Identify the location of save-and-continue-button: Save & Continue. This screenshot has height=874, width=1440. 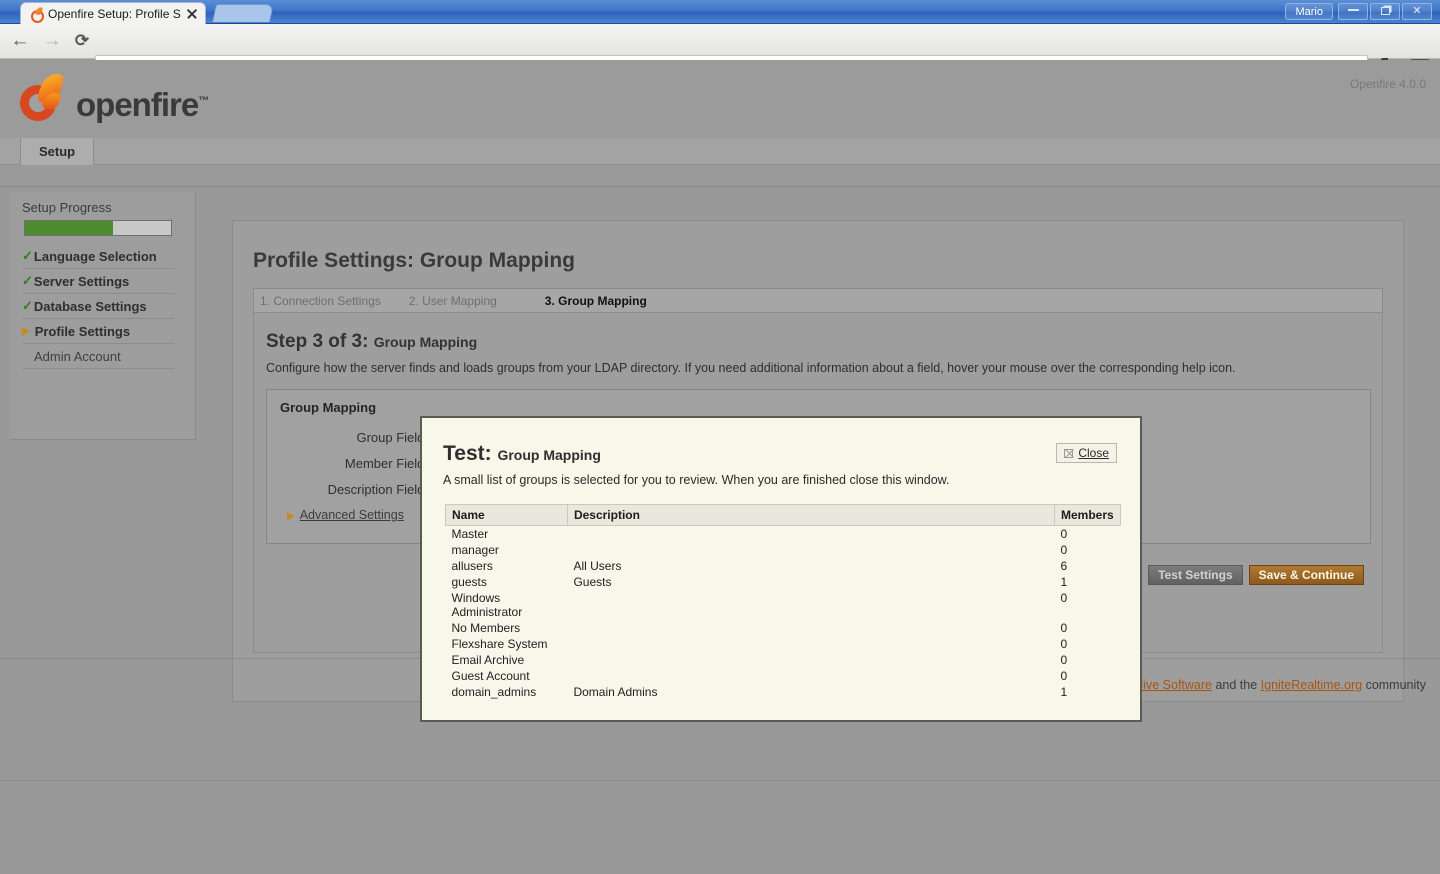
(1306, 575).